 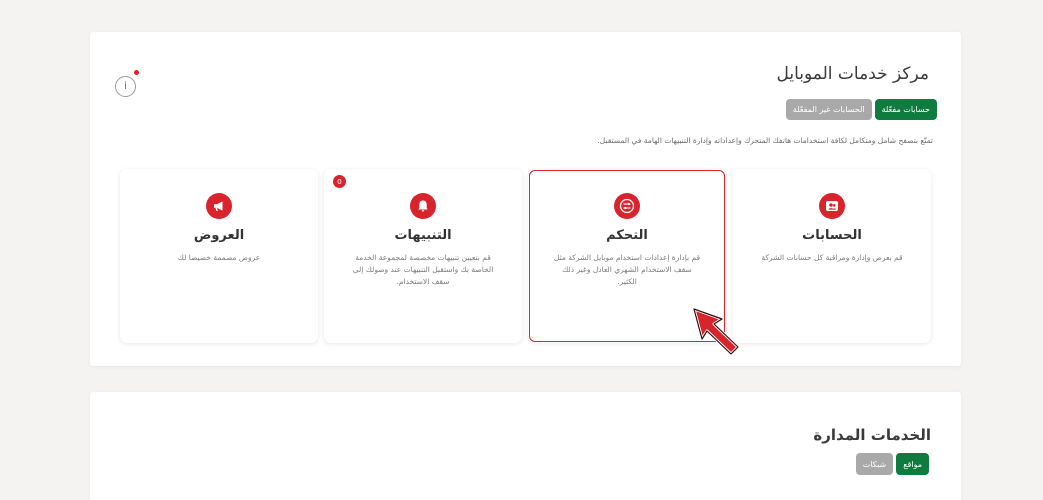 I want to click on accounts-icon, so click(x=832, y=206).